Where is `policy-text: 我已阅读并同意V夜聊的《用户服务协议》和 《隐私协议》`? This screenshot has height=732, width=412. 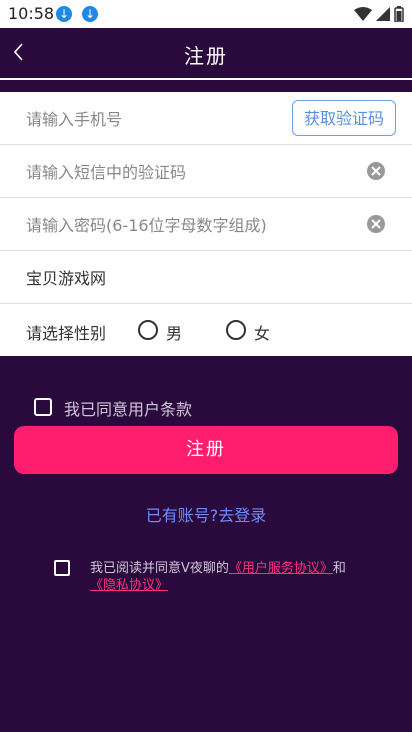
policy-text: 我已阅读并同意V夜聊的《用户服务协议》和 《隐私协议》 is located at coordinates (240, 577).